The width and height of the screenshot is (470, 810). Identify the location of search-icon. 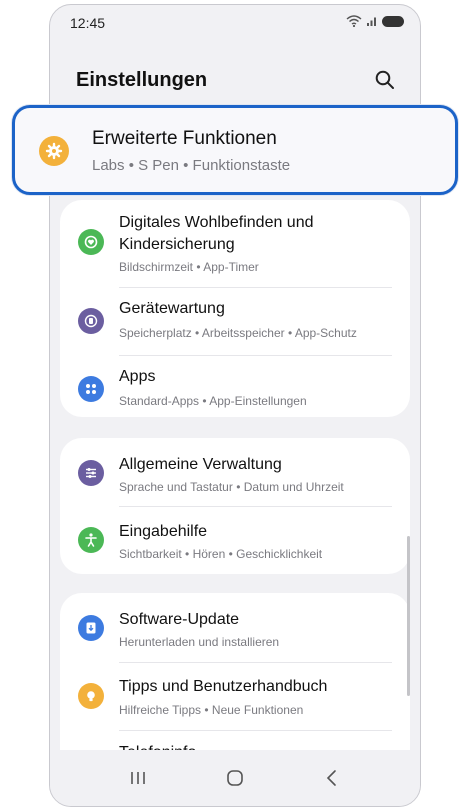
(384, 79).